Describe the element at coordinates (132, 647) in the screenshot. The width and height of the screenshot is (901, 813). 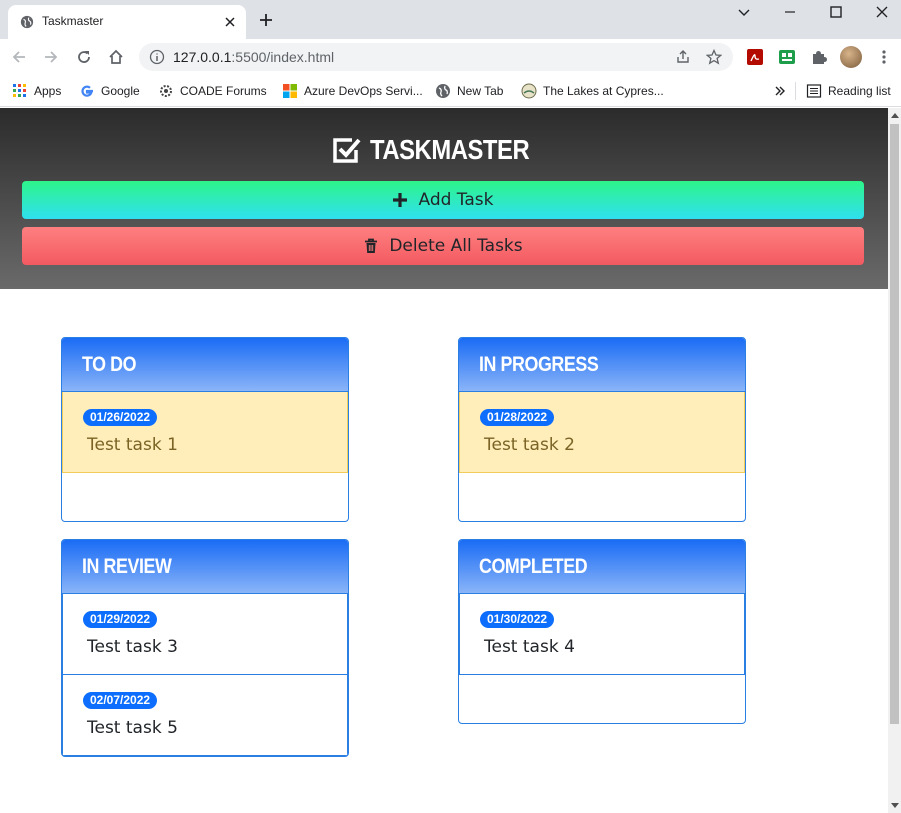
I see `task-text: Test task 3` at that location.